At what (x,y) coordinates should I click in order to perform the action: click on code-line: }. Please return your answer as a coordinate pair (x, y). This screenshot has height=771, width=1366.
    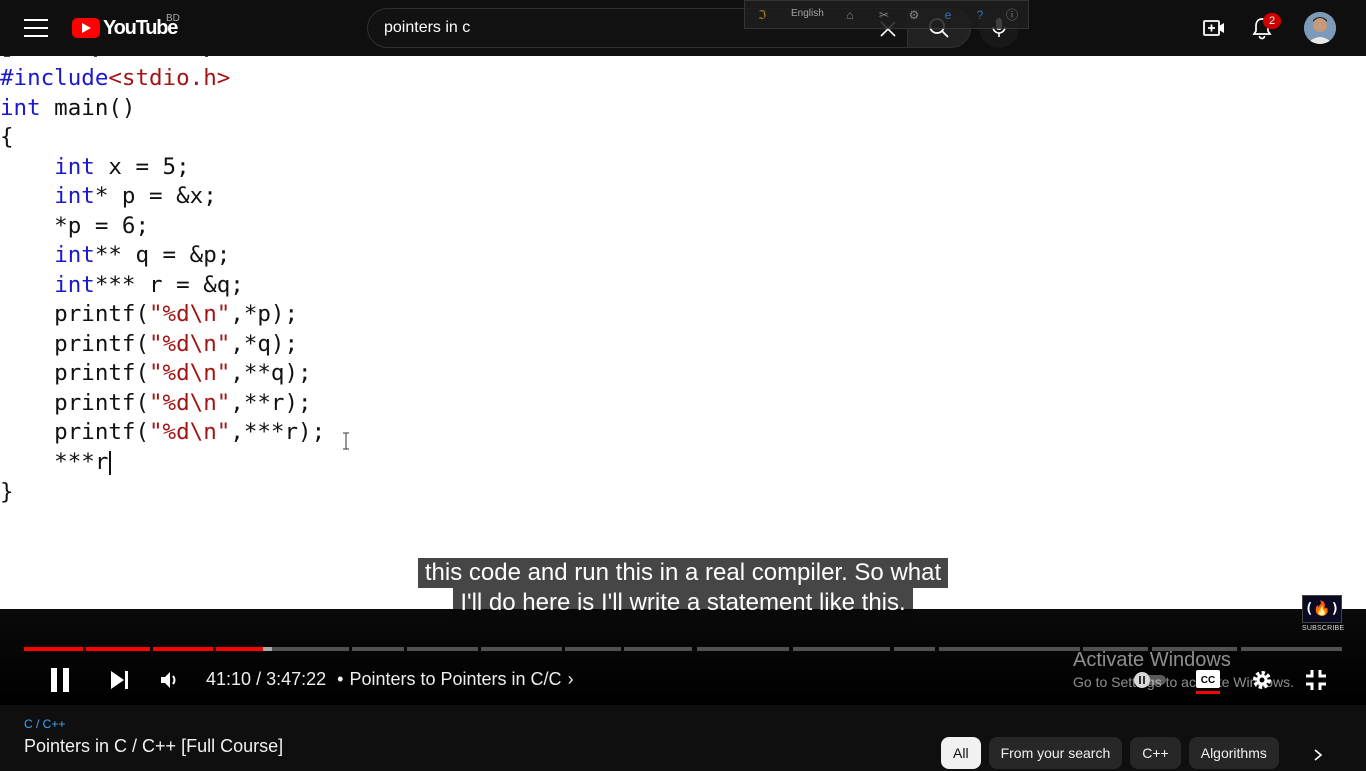
    Looking at the image, I should click on (7, 492).